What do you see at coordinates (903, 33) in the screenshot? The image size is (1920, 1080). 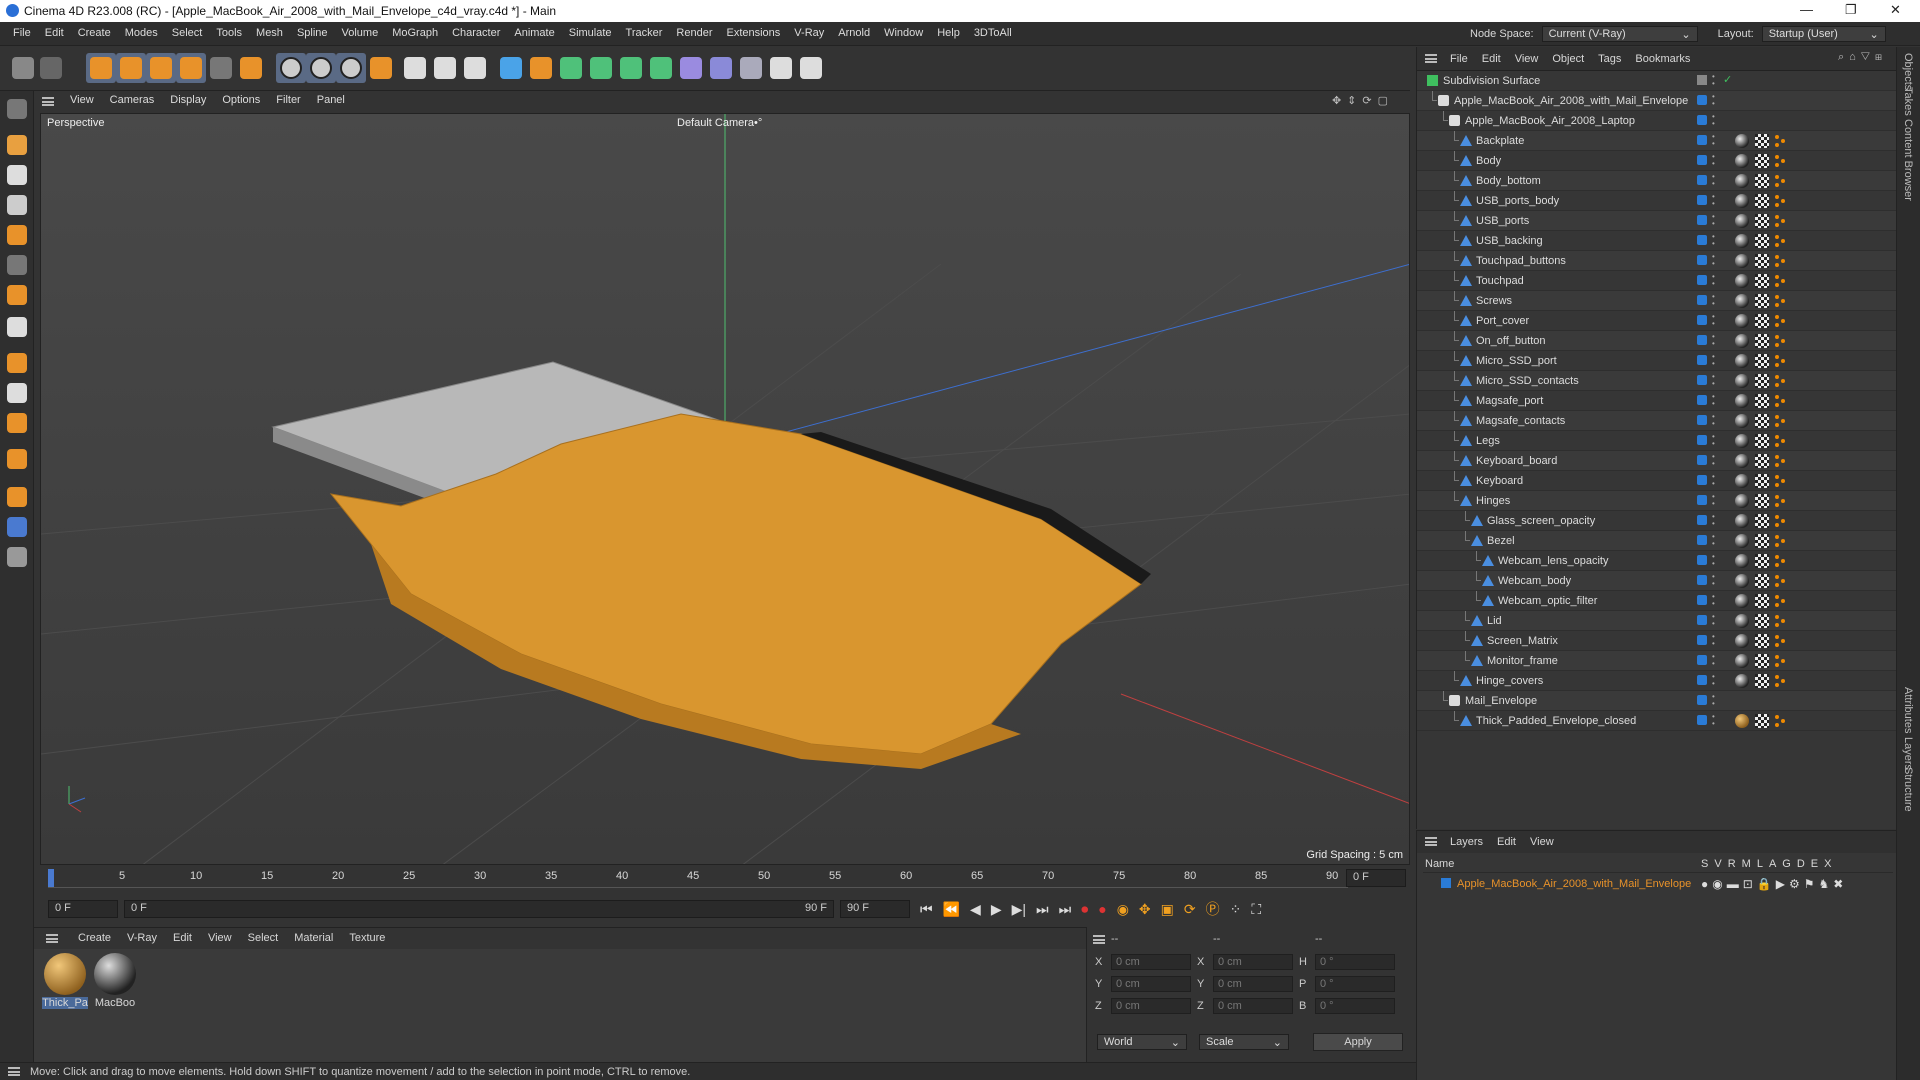 I see `menu-item-window: Window` at bounding box center [903, 33].